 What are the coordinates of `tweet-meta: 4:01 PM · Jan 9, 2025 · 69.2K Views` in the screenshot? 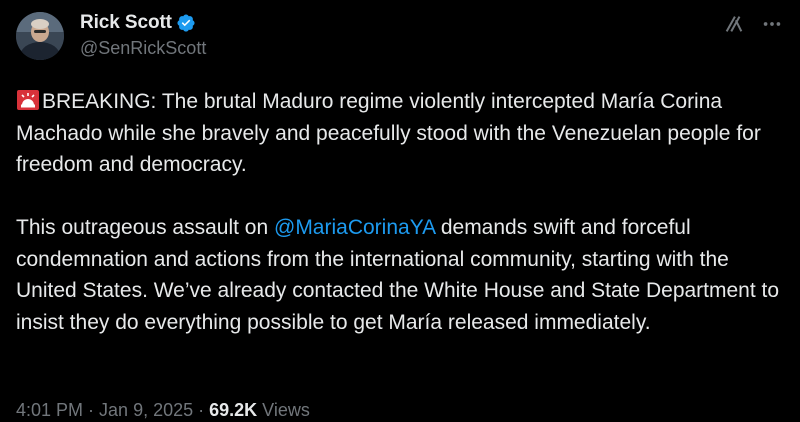 It's located at (163, 410).